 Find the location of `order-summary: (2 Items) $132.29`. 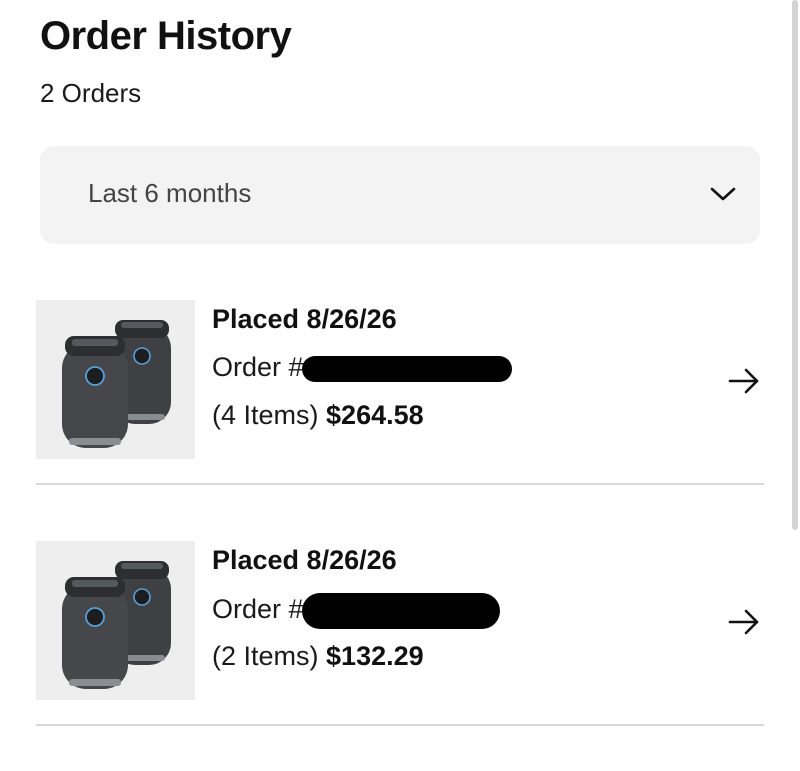

order-summary: (2 Items) $132.29 is located at coordinates (318, 656).